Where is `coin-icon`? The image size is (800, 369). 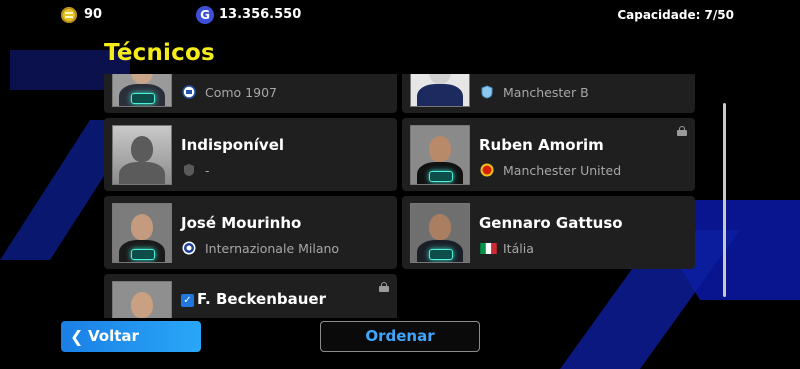 coin-icon is located at coordinates (69, 15).